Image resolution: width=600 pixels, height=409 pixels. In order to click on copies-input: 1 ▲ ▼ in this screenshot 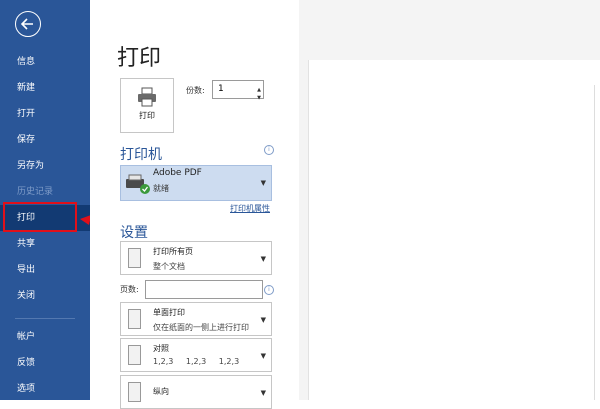, I will do `click(238, 90)`.